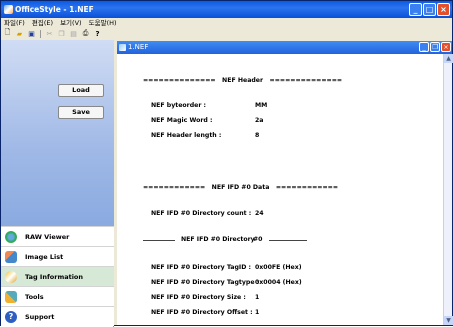 The image size is (453, 327). Describe the element at coordinates (218, 239) in the screenshot. I see `directory-heading: NEF IFD #0 Directory` at that location.